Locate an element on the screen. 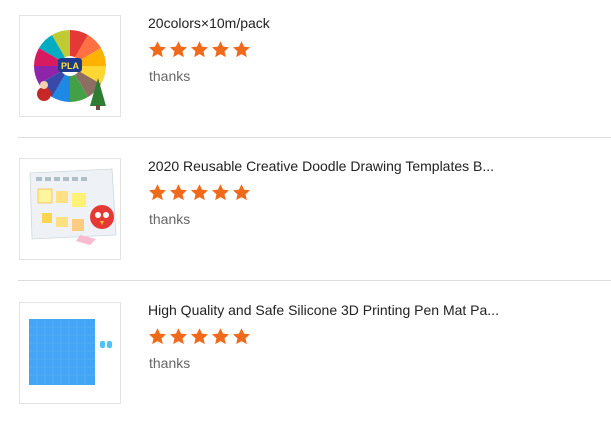 This screenshot has width=611, height=430. svg-text: PLA is located at coordinates (70, 66).